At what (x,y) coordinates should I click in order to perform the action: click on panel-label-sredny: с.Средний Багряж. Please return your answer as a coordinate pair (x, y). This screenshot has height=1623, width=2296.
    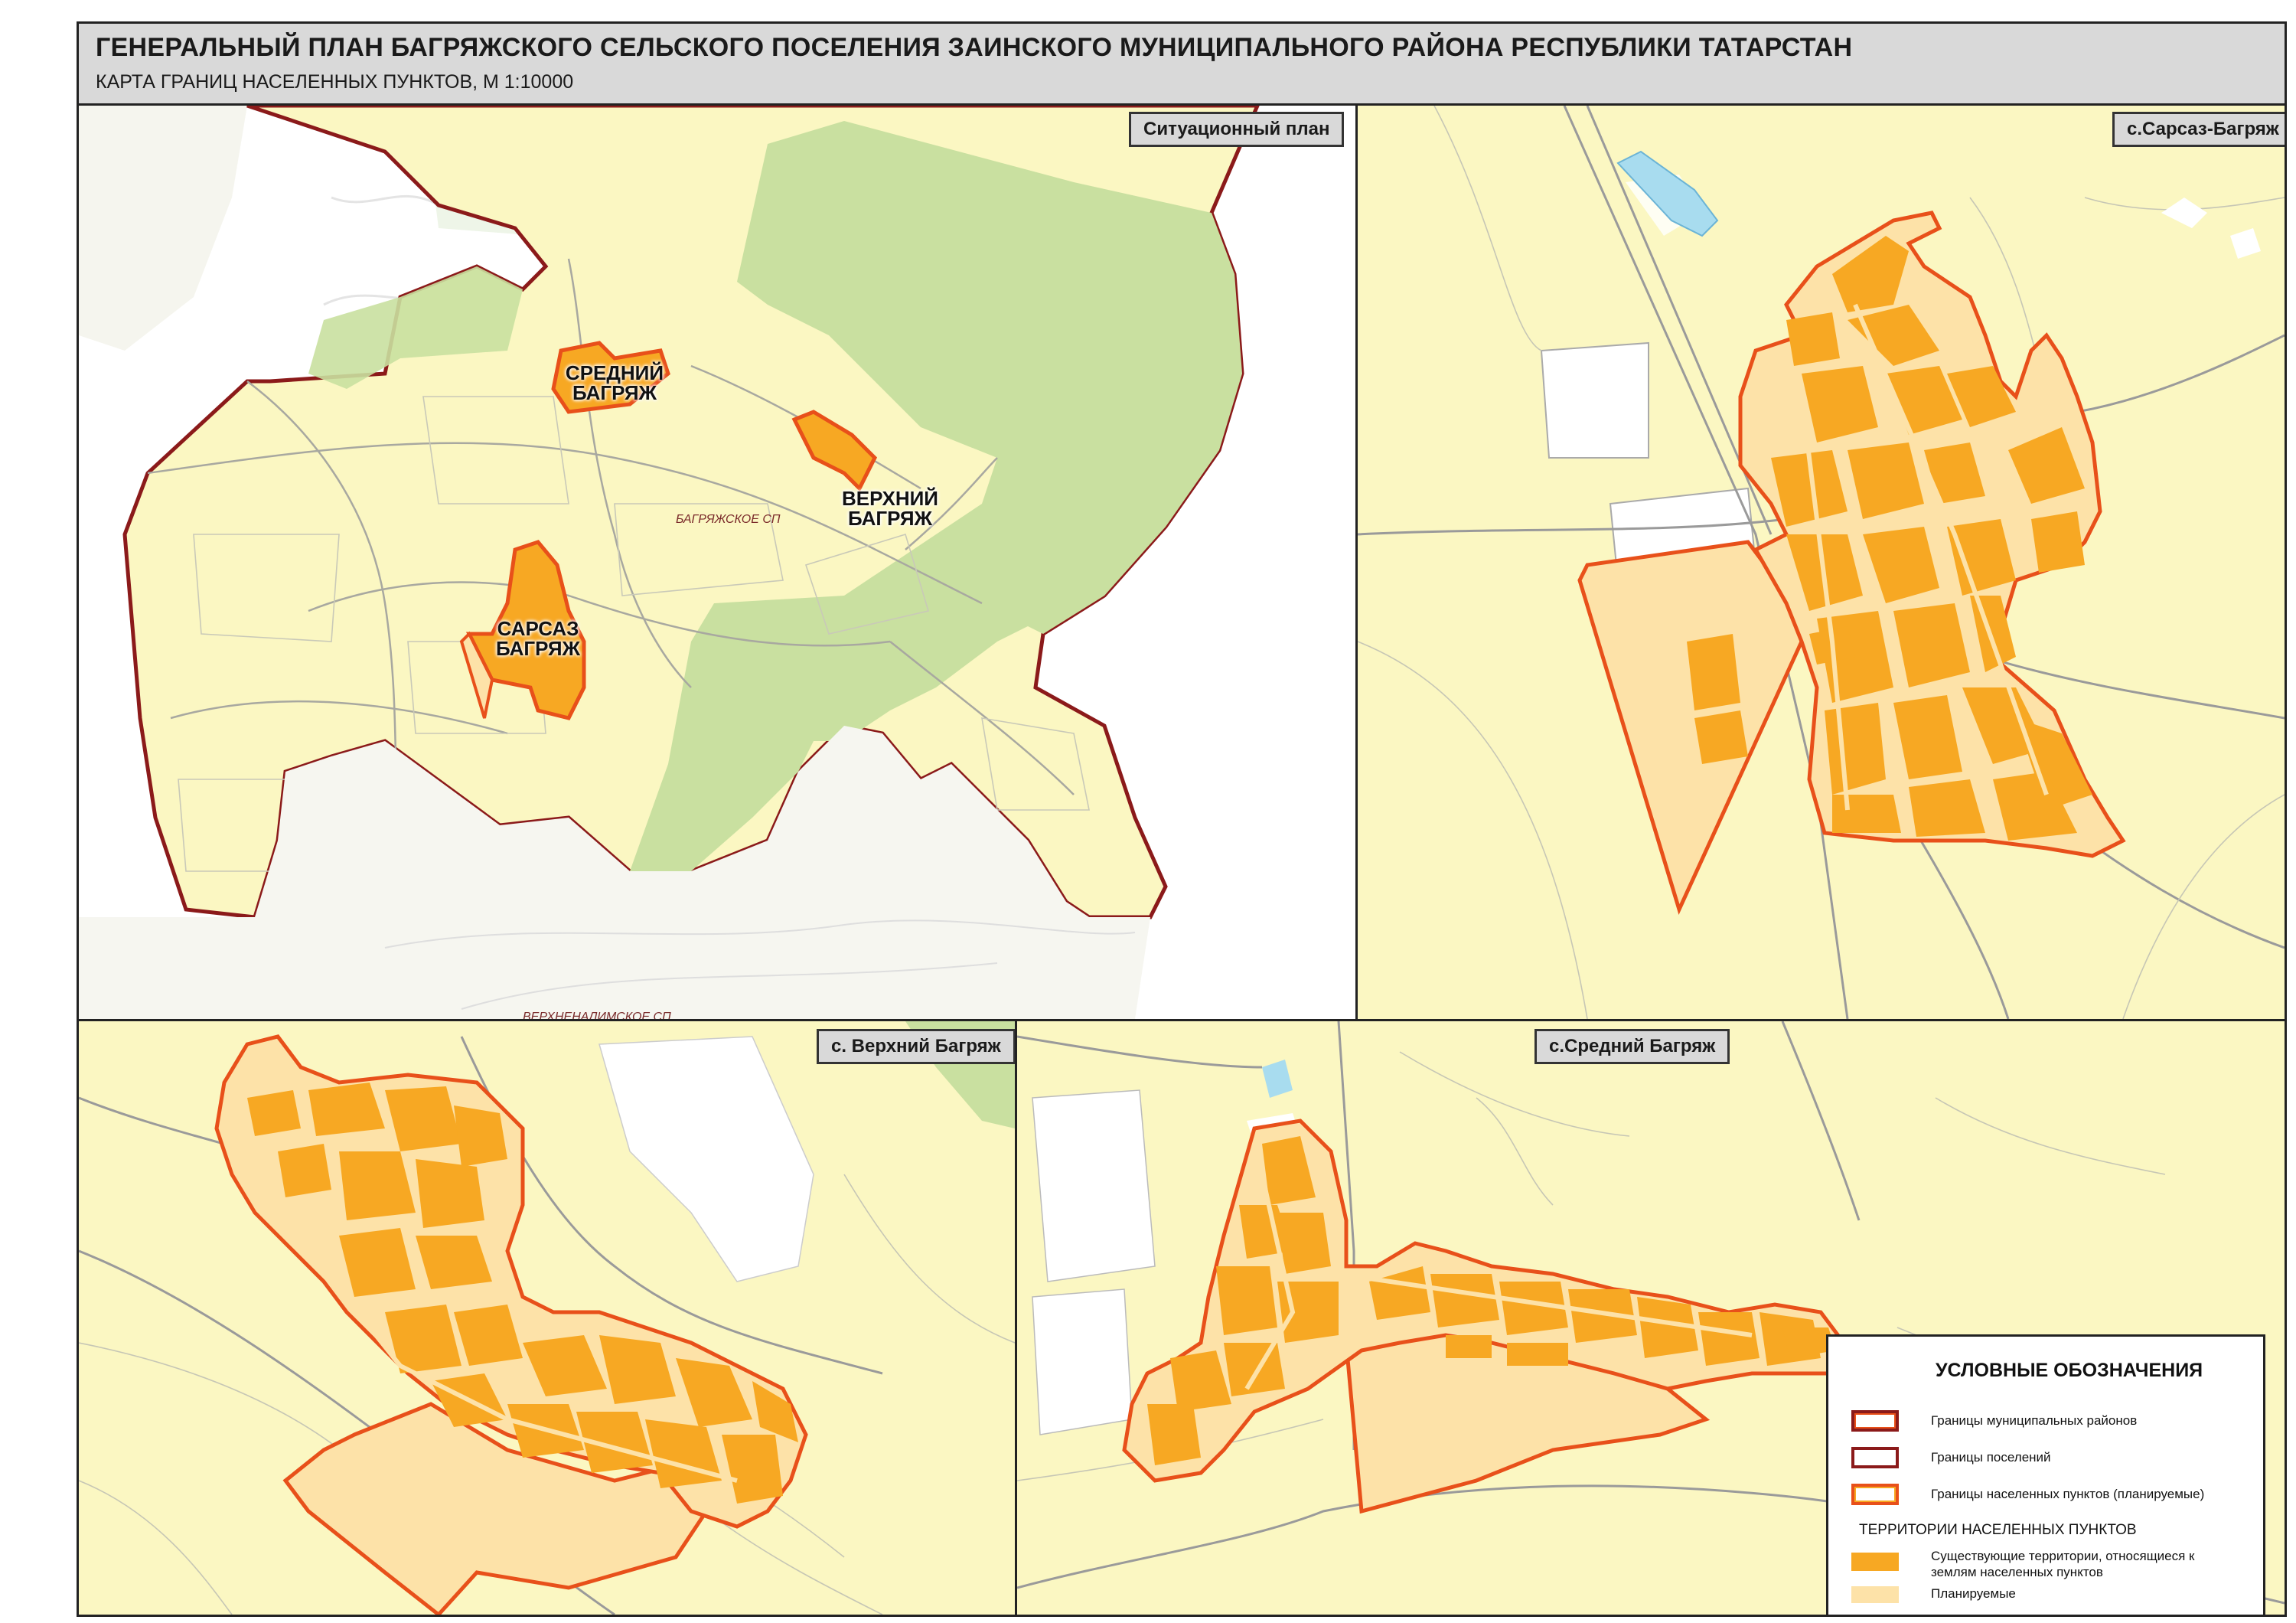
    Looking at the image, I should click on (1632, 1046).